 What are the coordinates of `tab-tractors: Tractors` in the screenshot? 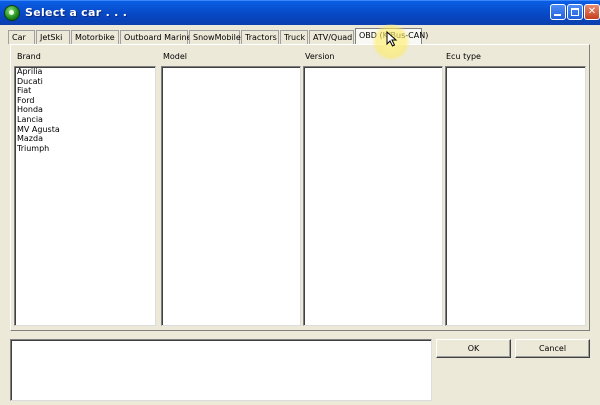 It's located at (260, 37).